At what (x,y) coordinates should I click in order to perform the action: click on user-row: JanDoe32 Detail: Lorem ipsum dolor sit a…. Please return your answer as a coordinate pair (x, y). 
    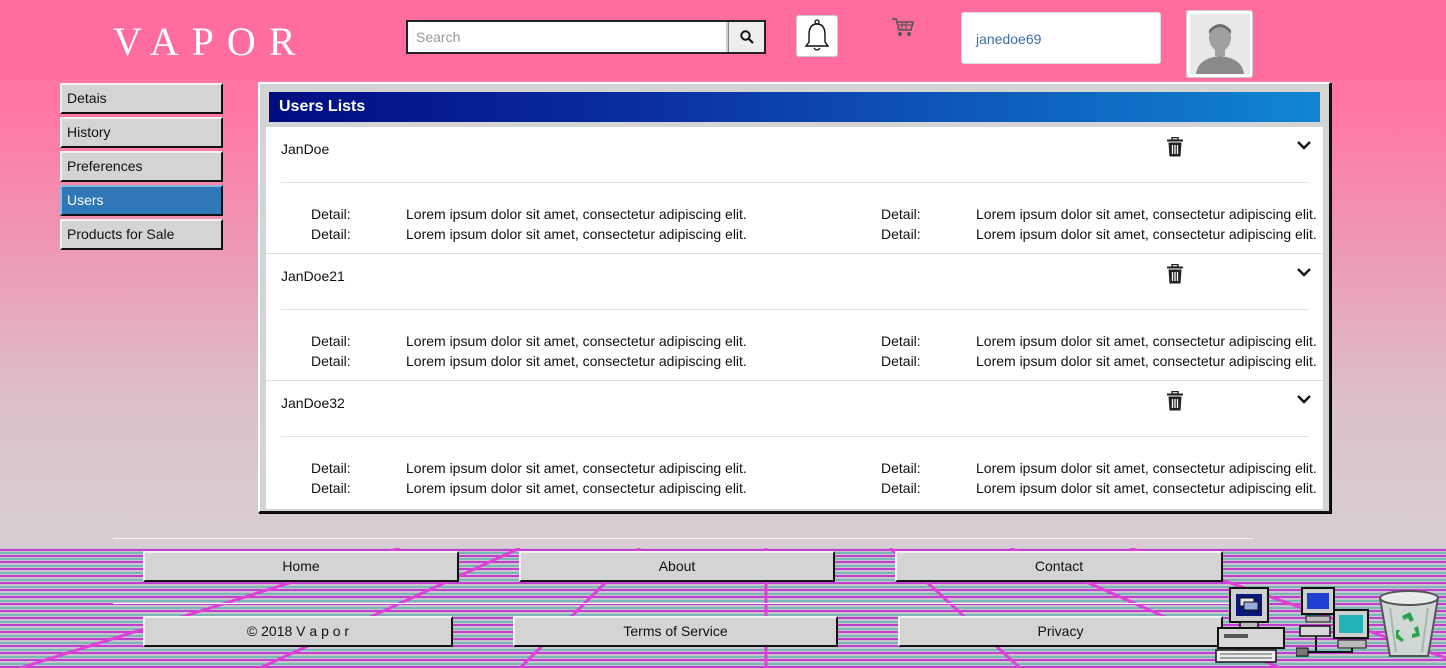
    Looking at the image, I should click on (794, 444).